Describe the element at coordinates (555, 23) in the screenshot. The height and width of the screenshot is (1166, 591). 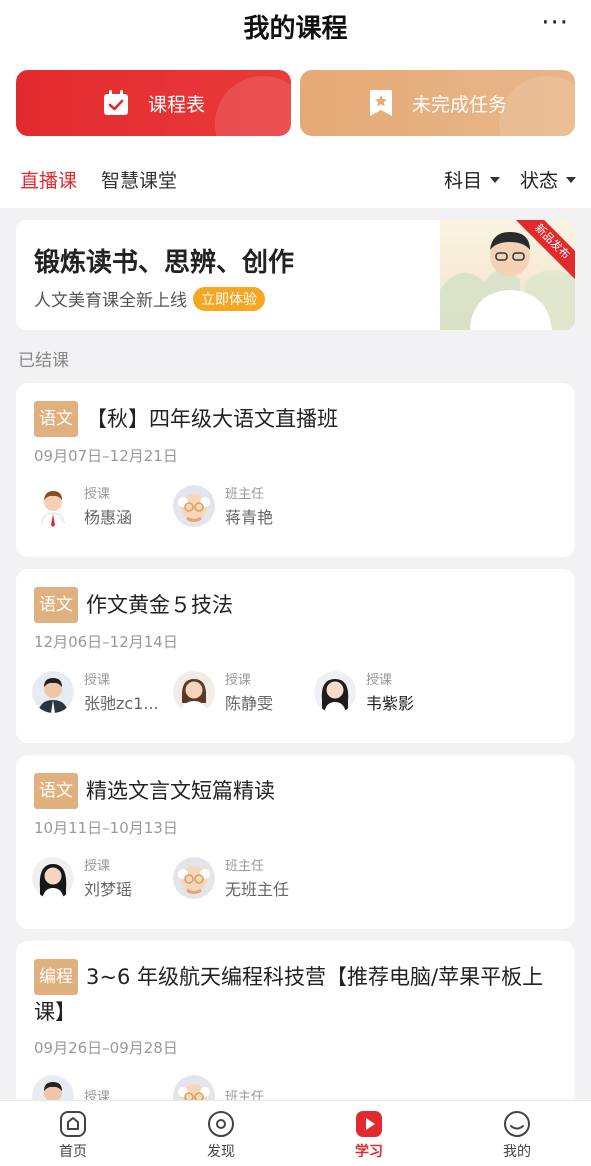
I see `more-icon: ···` at that location.